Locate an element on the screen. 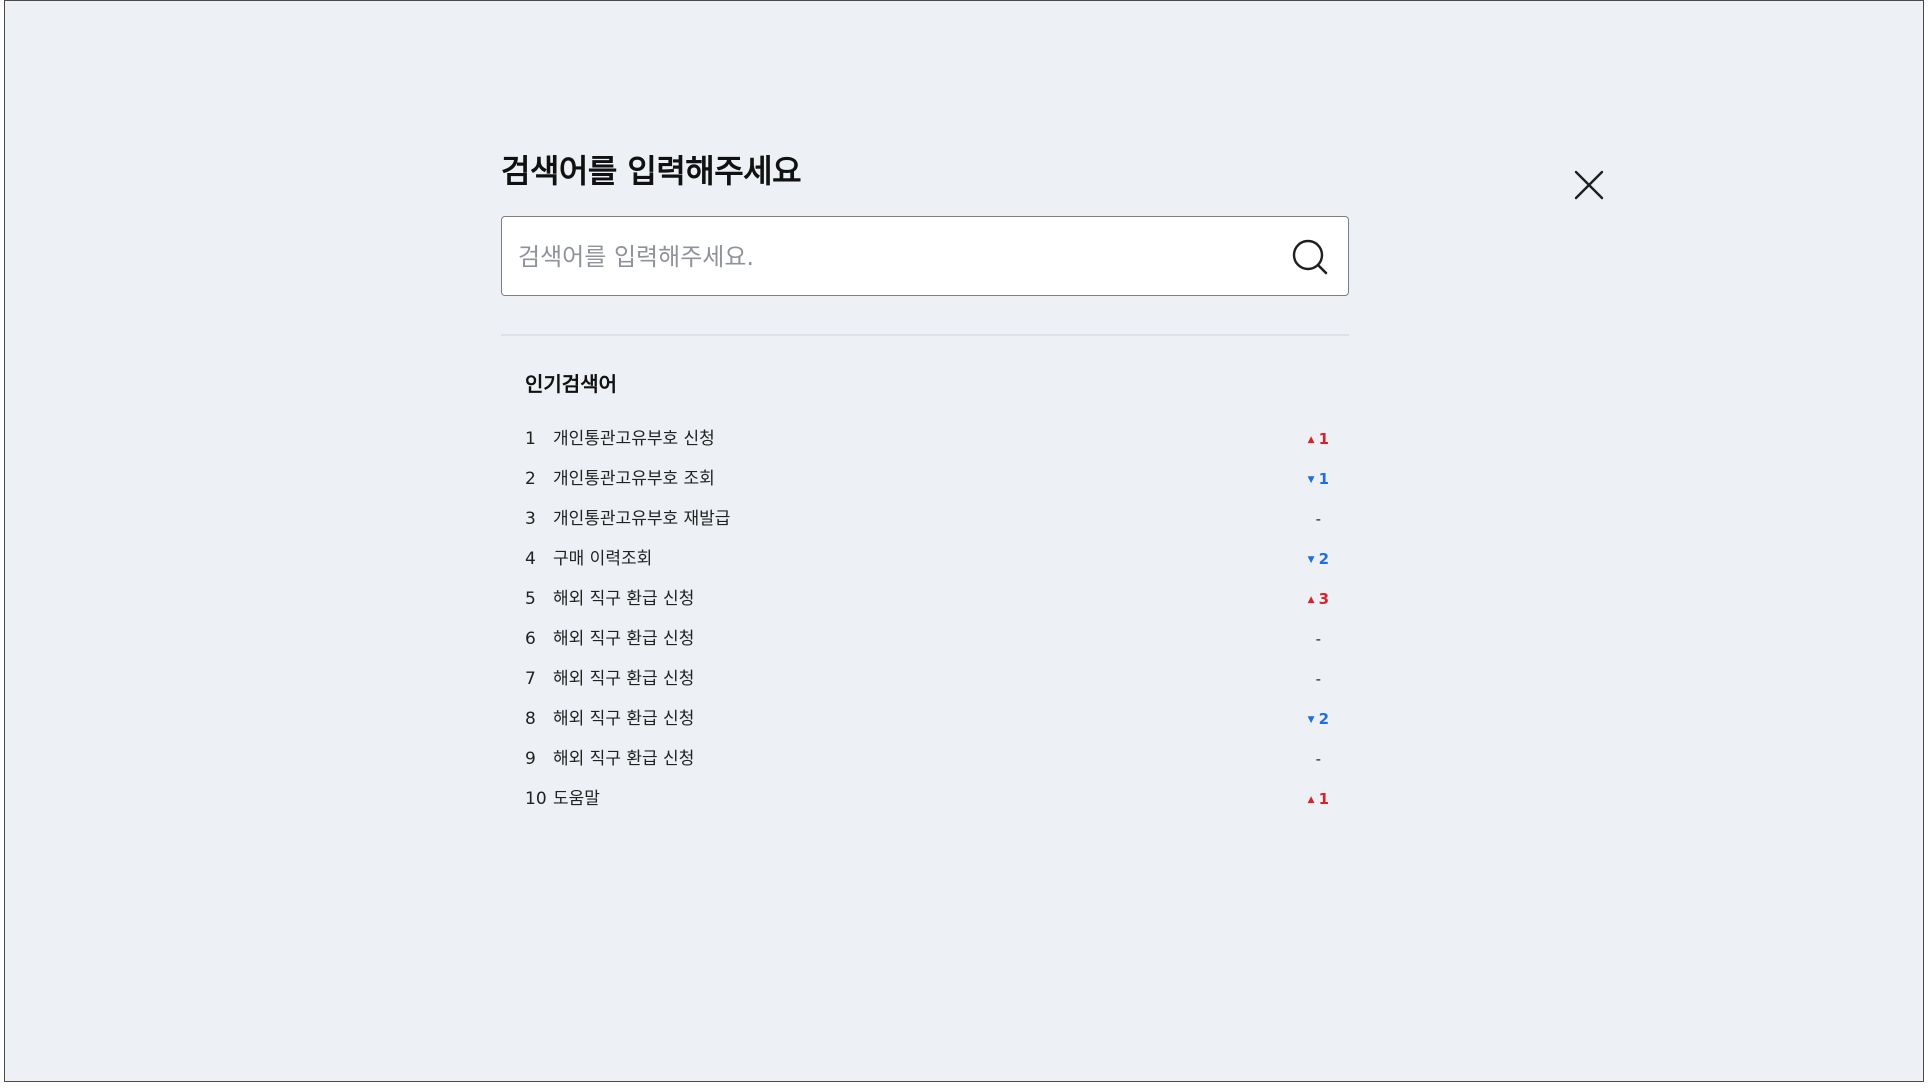  search-term-link: 구매 이력조회 is located at coordinates (602, 559).